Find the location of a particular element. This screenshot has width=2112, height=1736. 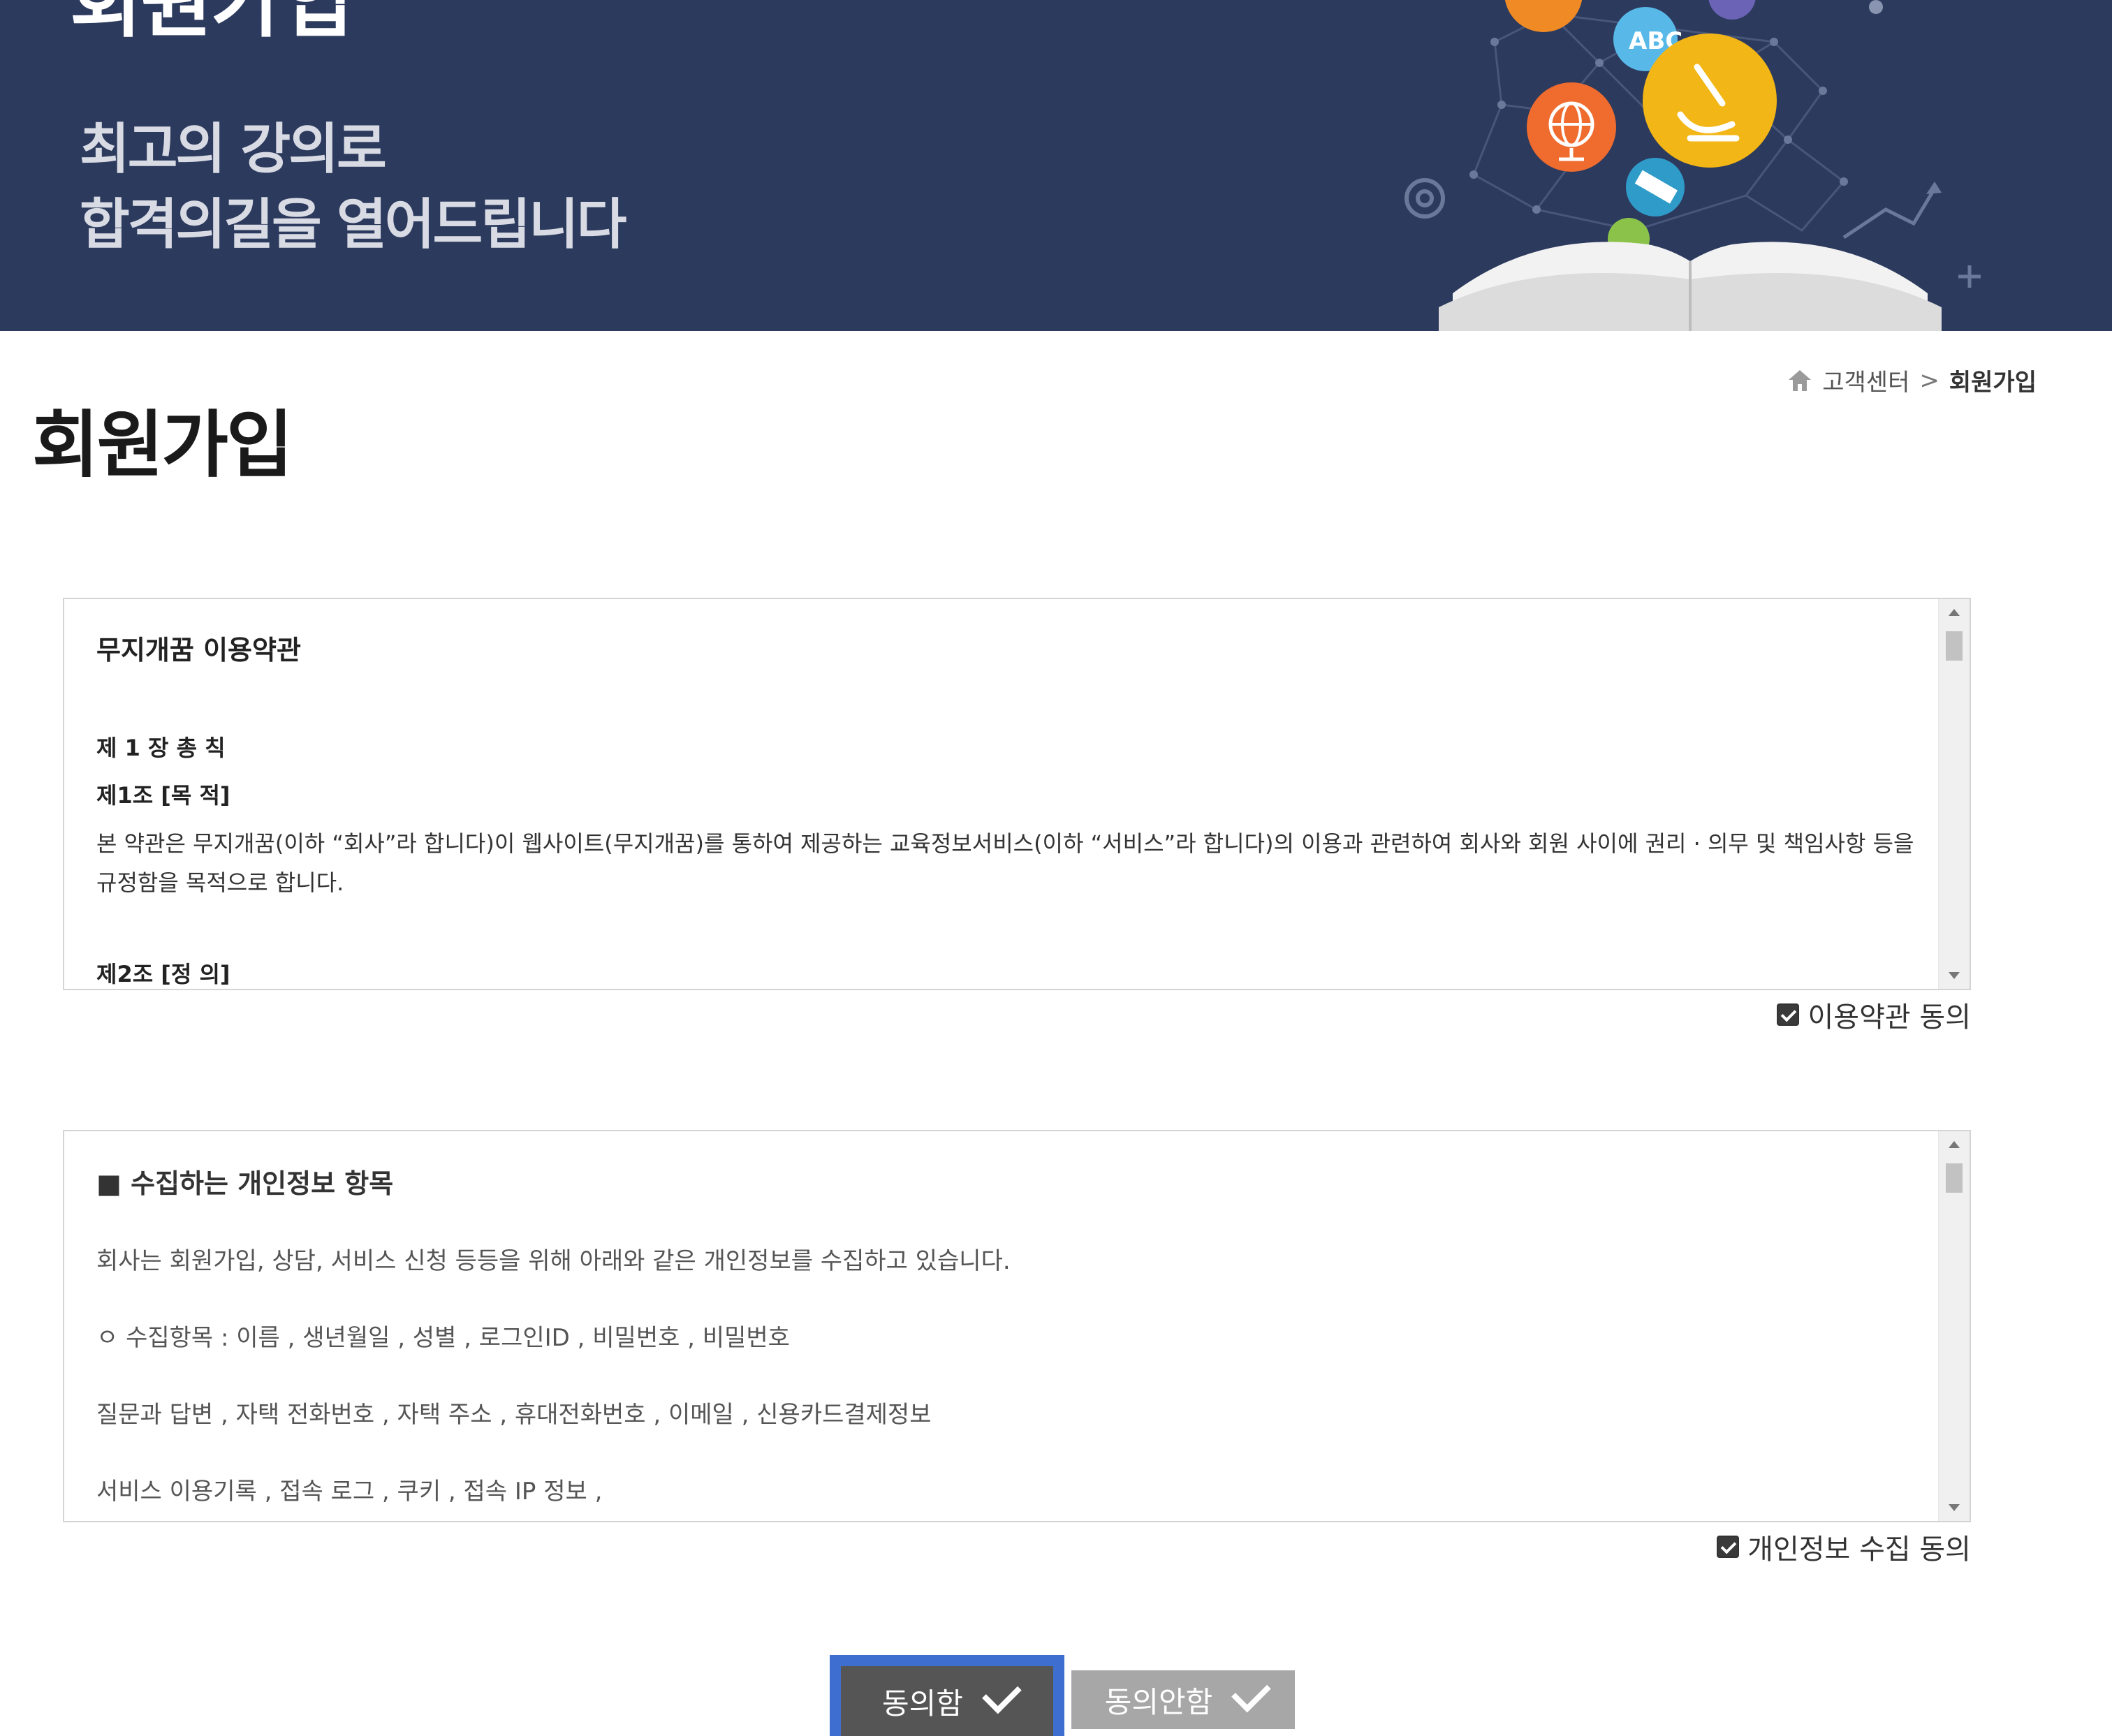

banner-title: 회원가입 is located at coordinates (211, 24).